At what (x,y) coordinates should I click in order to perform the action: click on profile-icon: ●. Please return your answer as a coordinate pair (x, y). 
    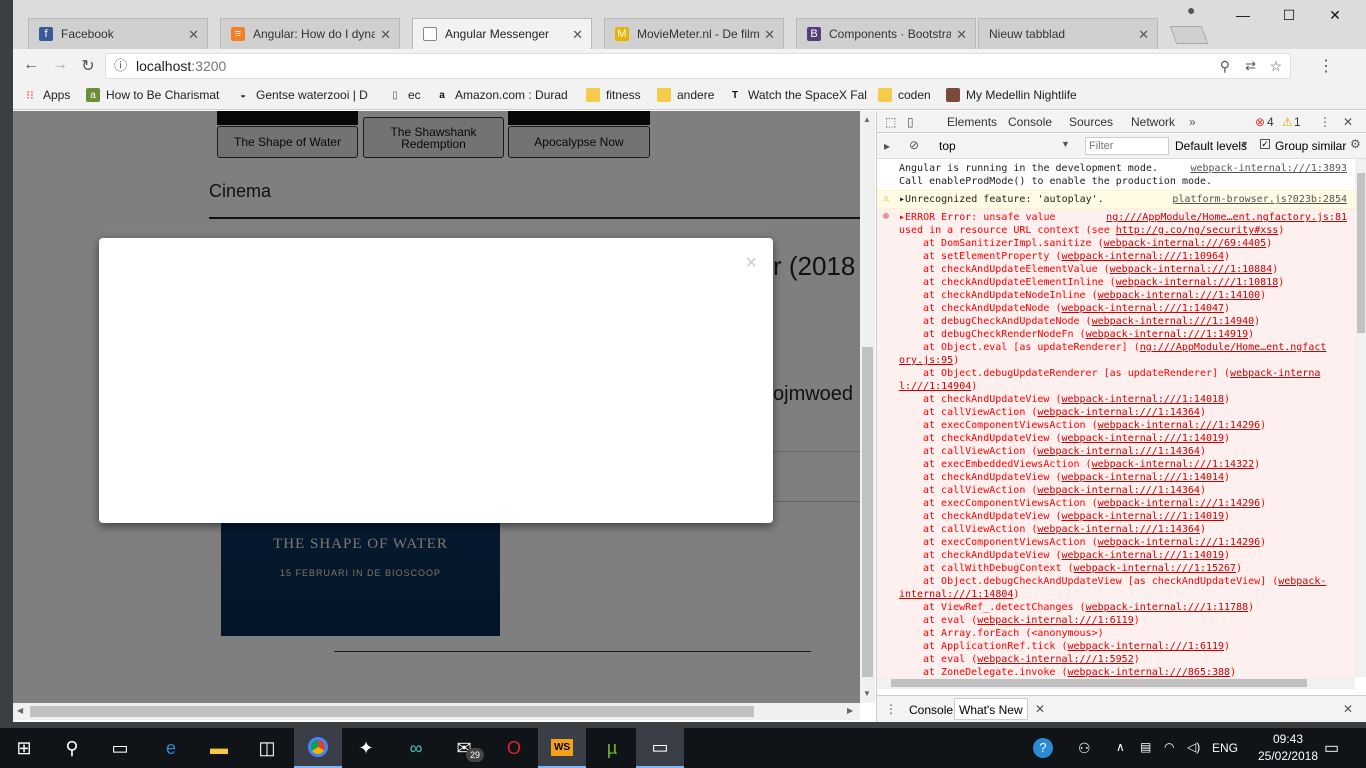
    Looking at the image, I should click on (1195, 10).